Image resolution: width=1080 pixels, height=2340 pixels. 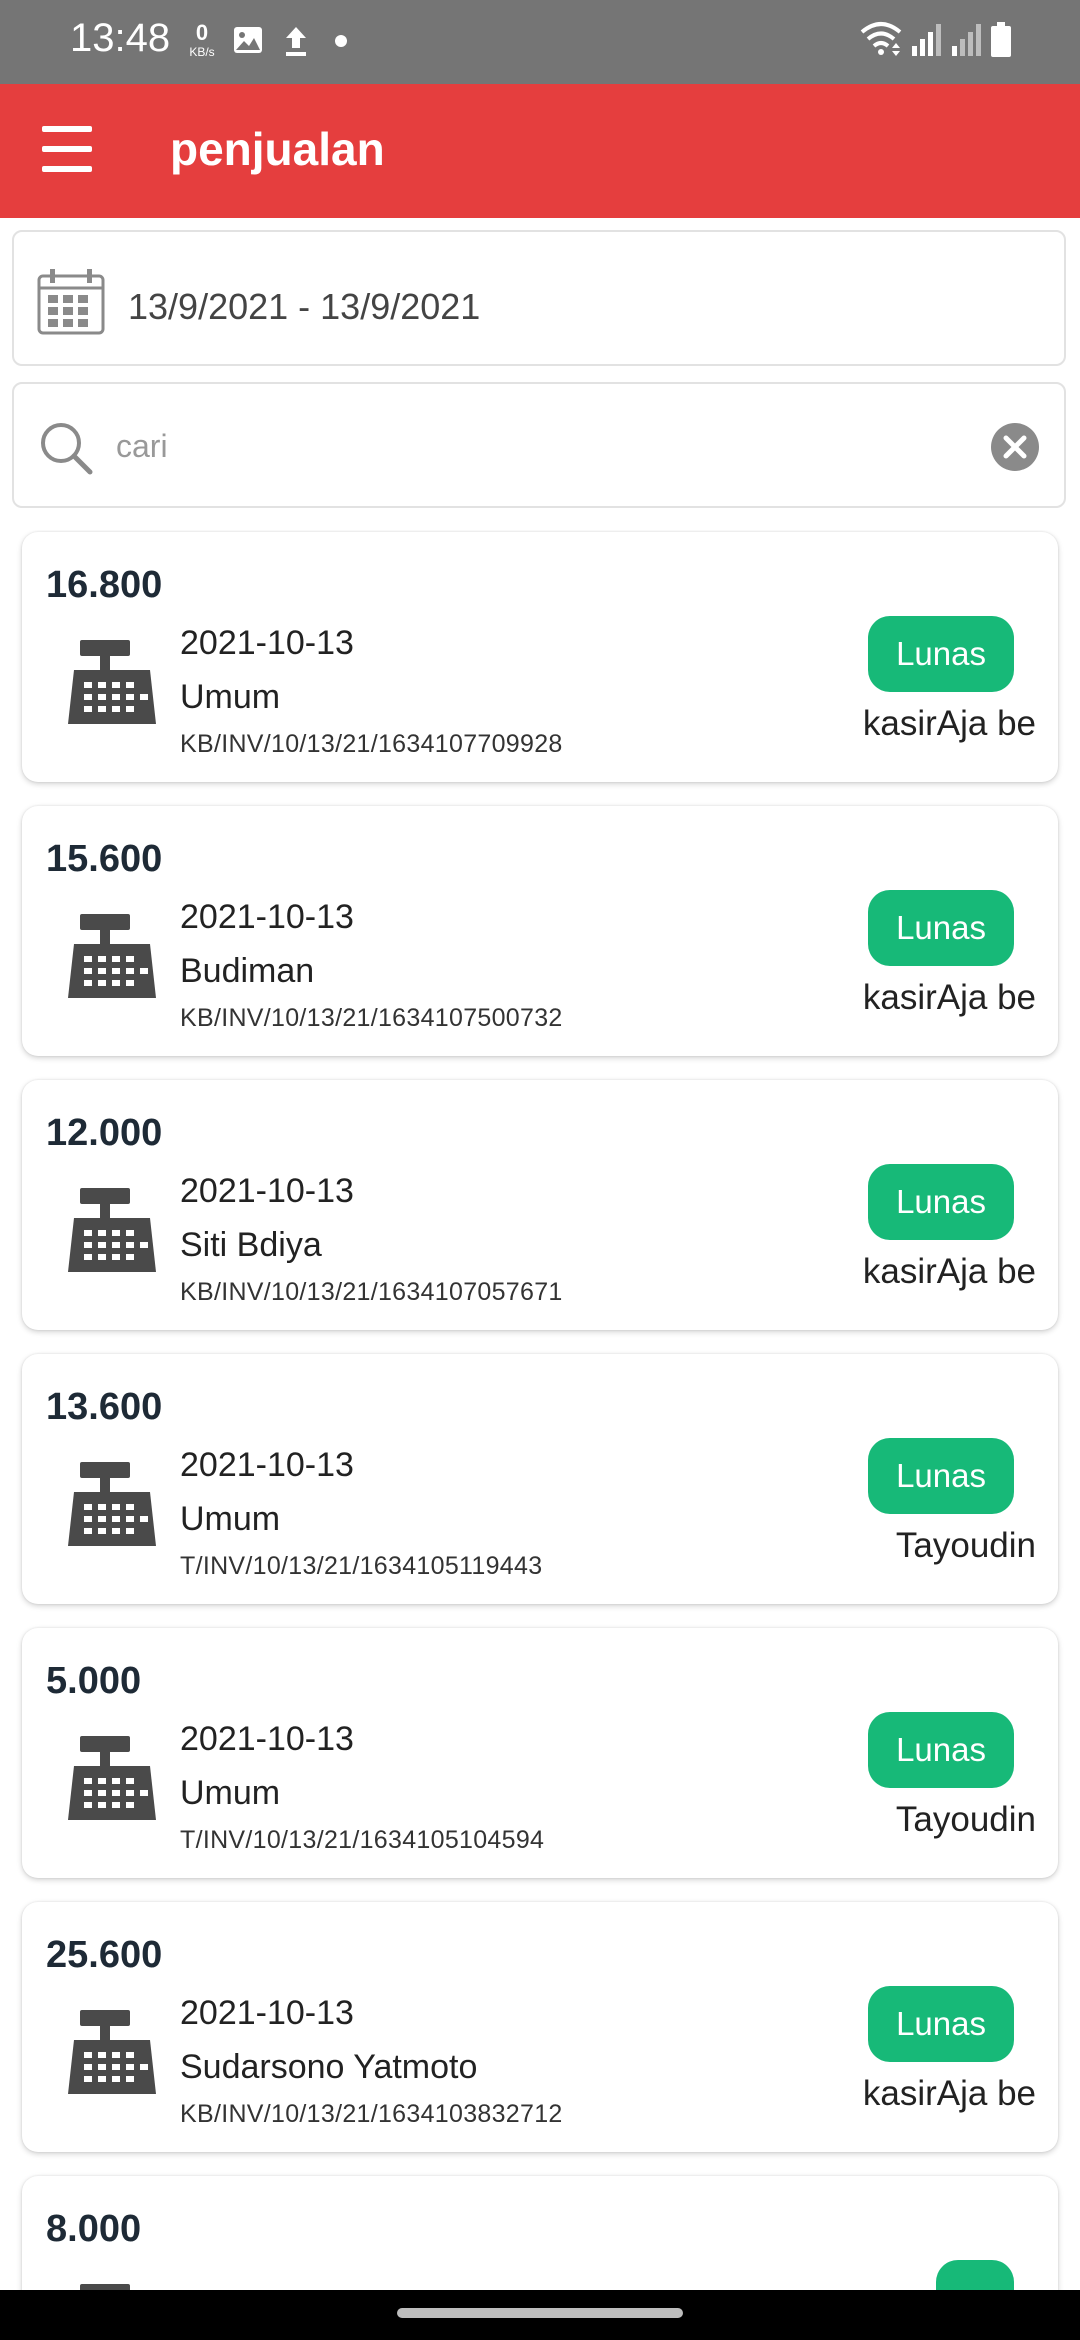 I want to click on search-input, so click(x=546, y=446).